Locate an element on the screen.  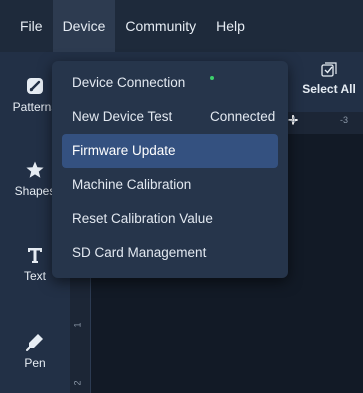
menu-community: Community is located at coordinates (160, 26).